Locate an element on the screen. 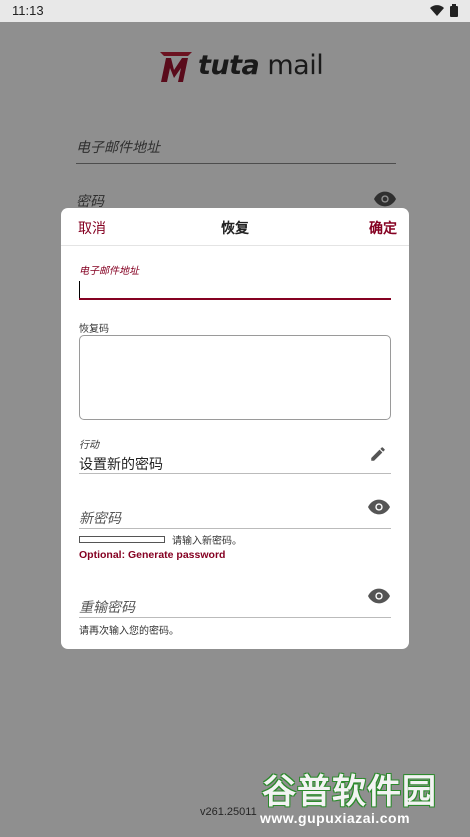  status-icons is located at coordinates (444, 10).